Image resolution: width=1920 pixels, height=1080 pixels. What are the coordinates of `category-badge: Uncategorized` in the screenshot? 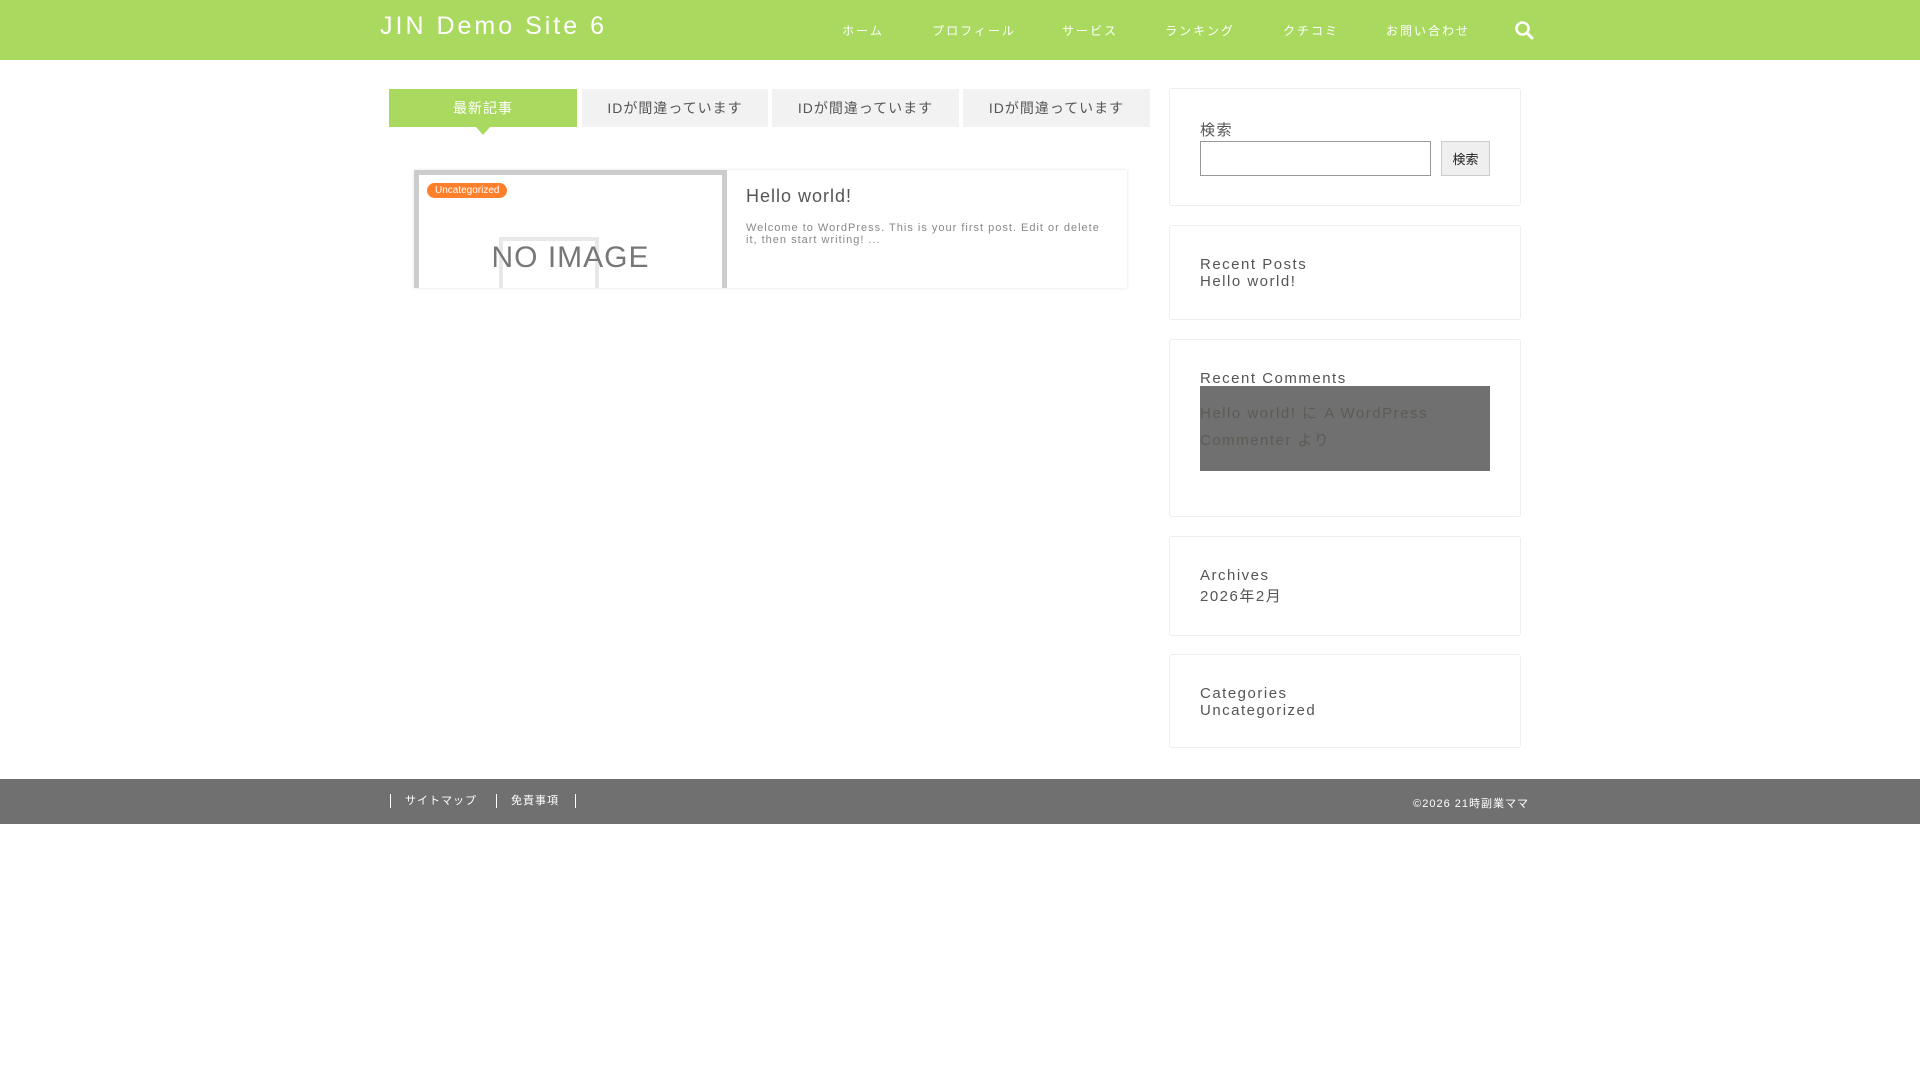 It's located at (467, 190).